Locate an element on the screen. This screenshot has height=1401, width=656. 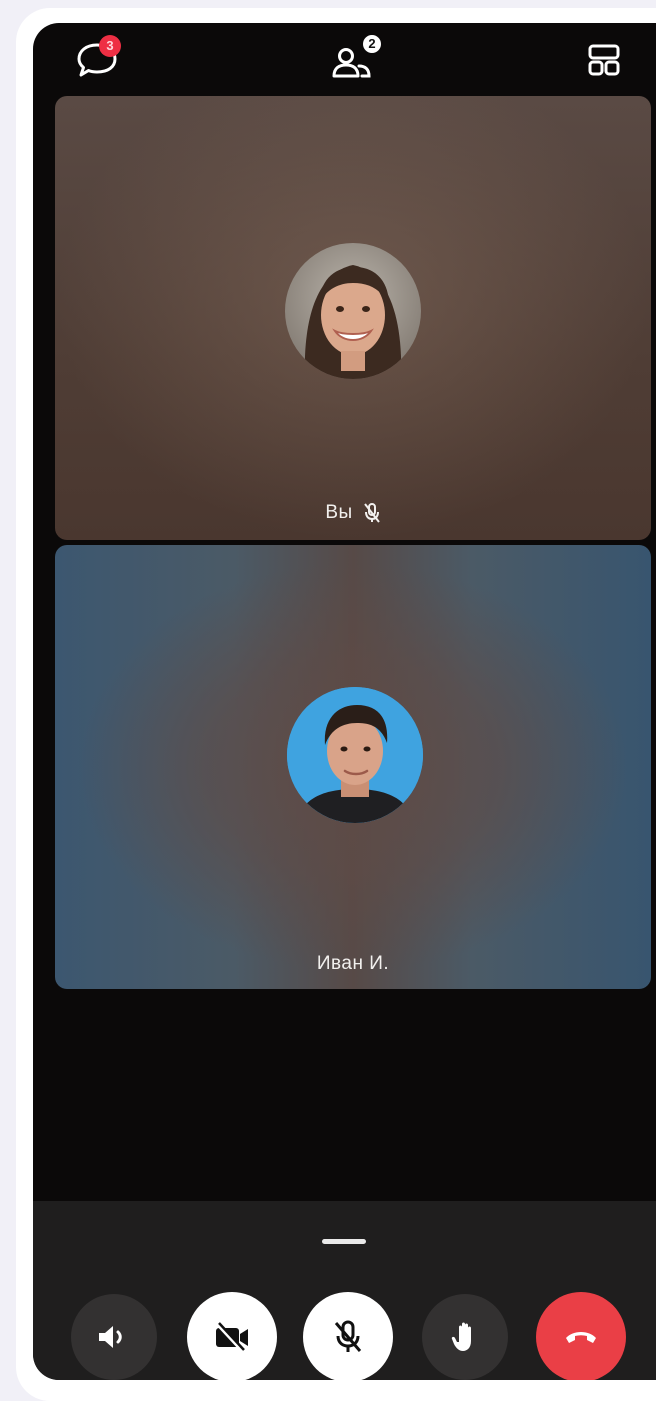
hand-icon is located at coordinates (461, 1336).